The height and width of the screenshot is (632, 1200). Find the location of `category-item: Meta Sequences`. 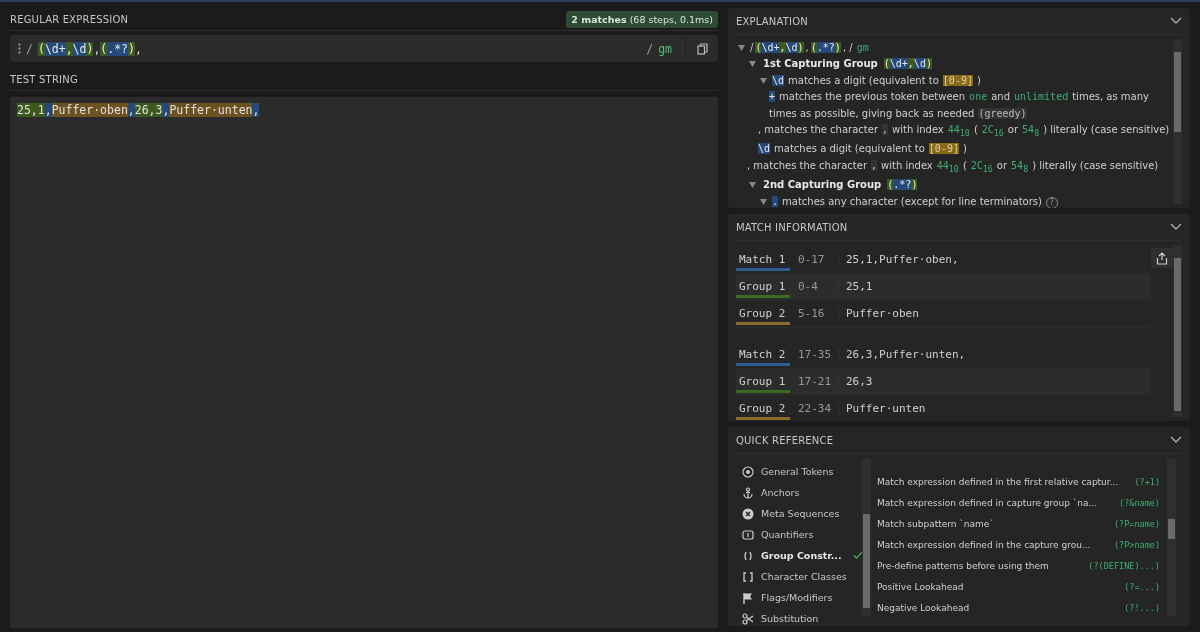

category-item: Meta Sequences is located at coordinates (799, 513).